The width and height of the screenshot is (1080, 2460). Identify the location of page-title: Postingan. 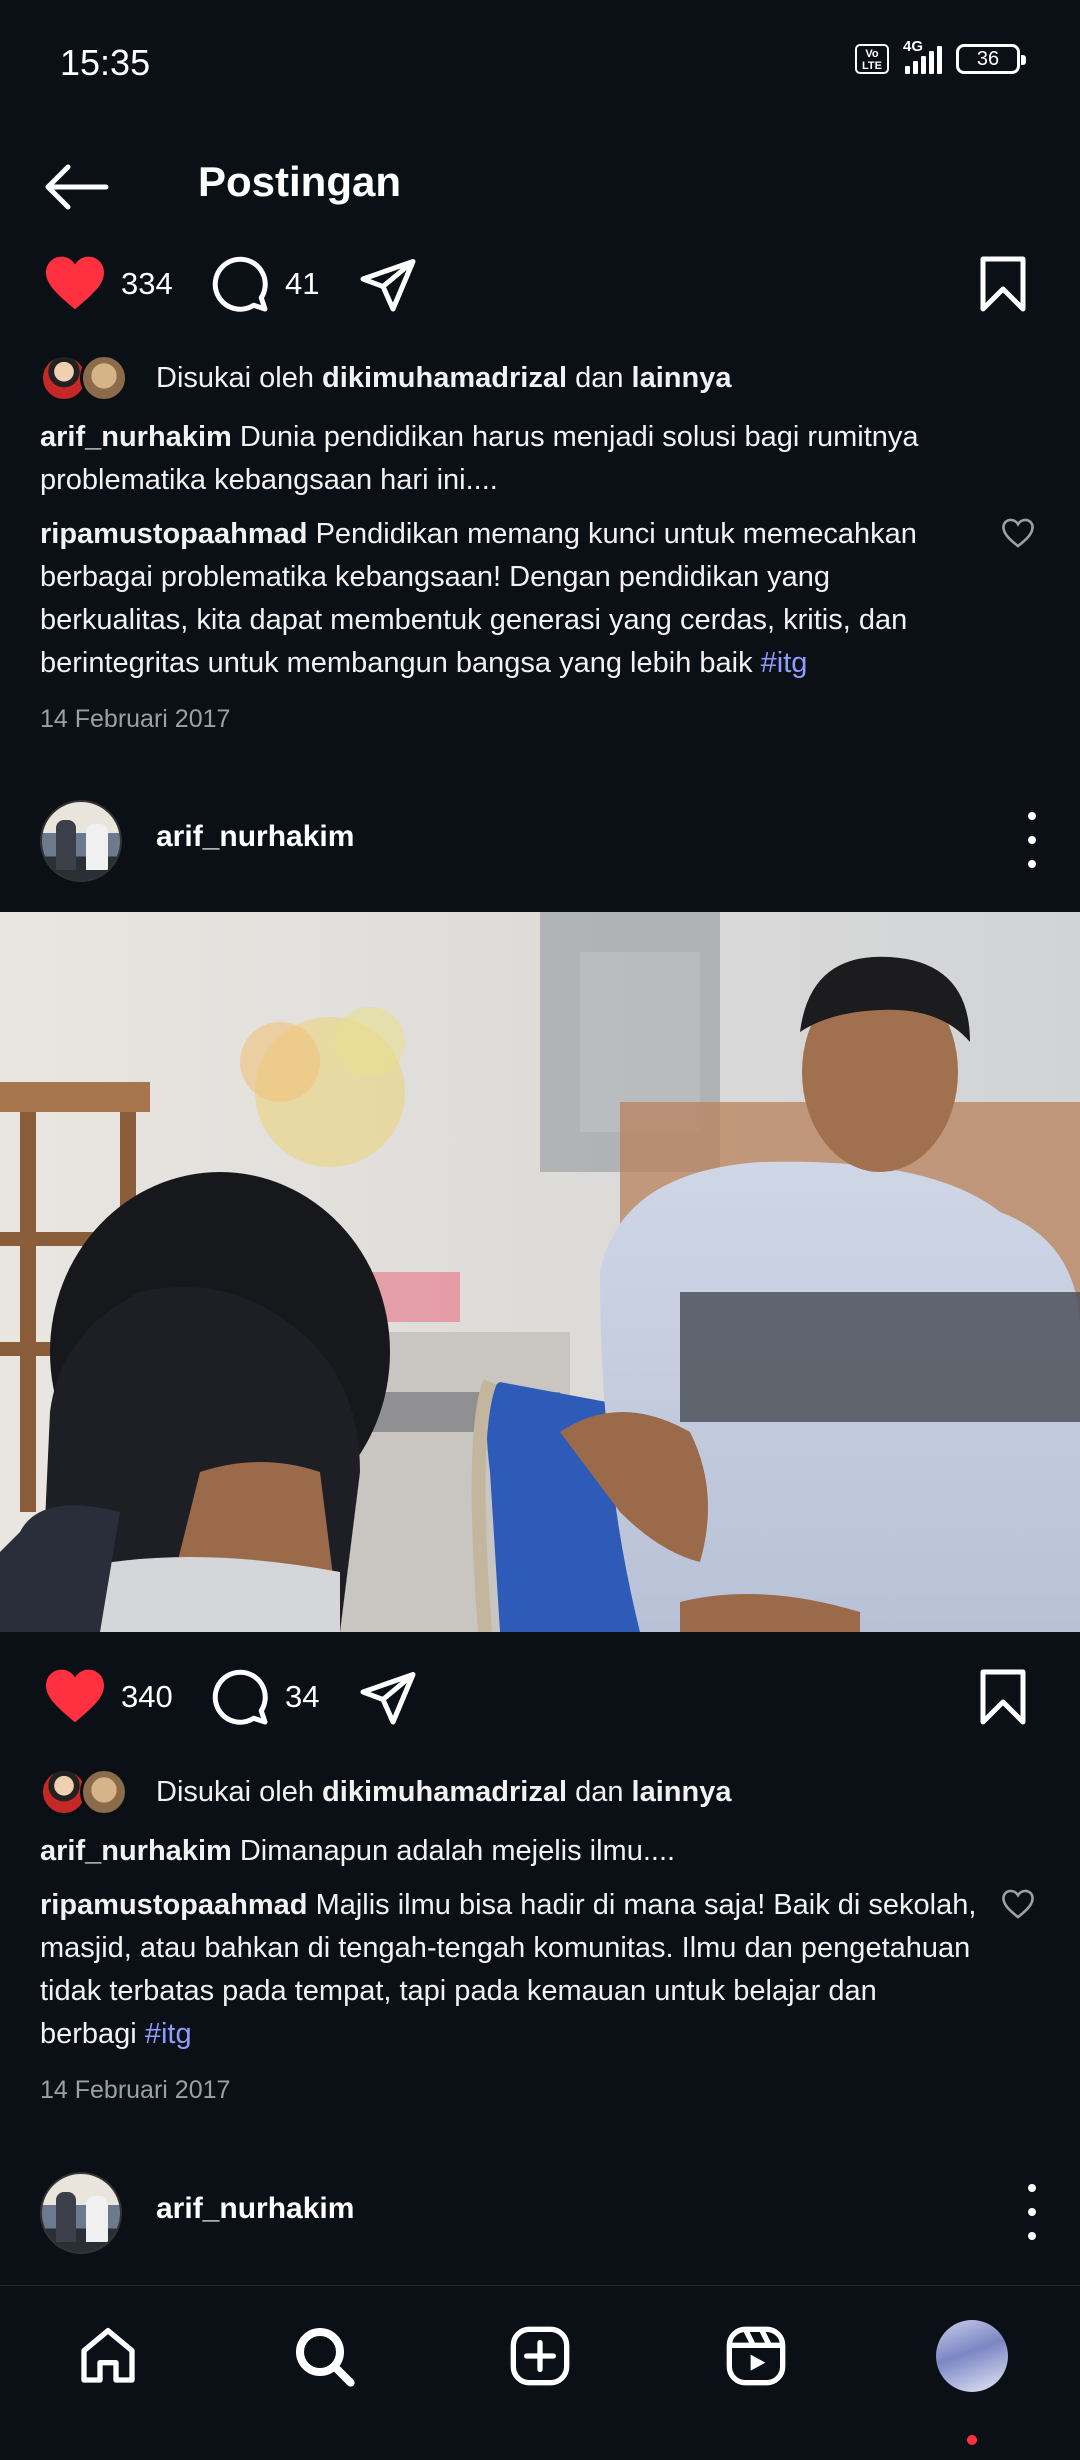
(300, 181).